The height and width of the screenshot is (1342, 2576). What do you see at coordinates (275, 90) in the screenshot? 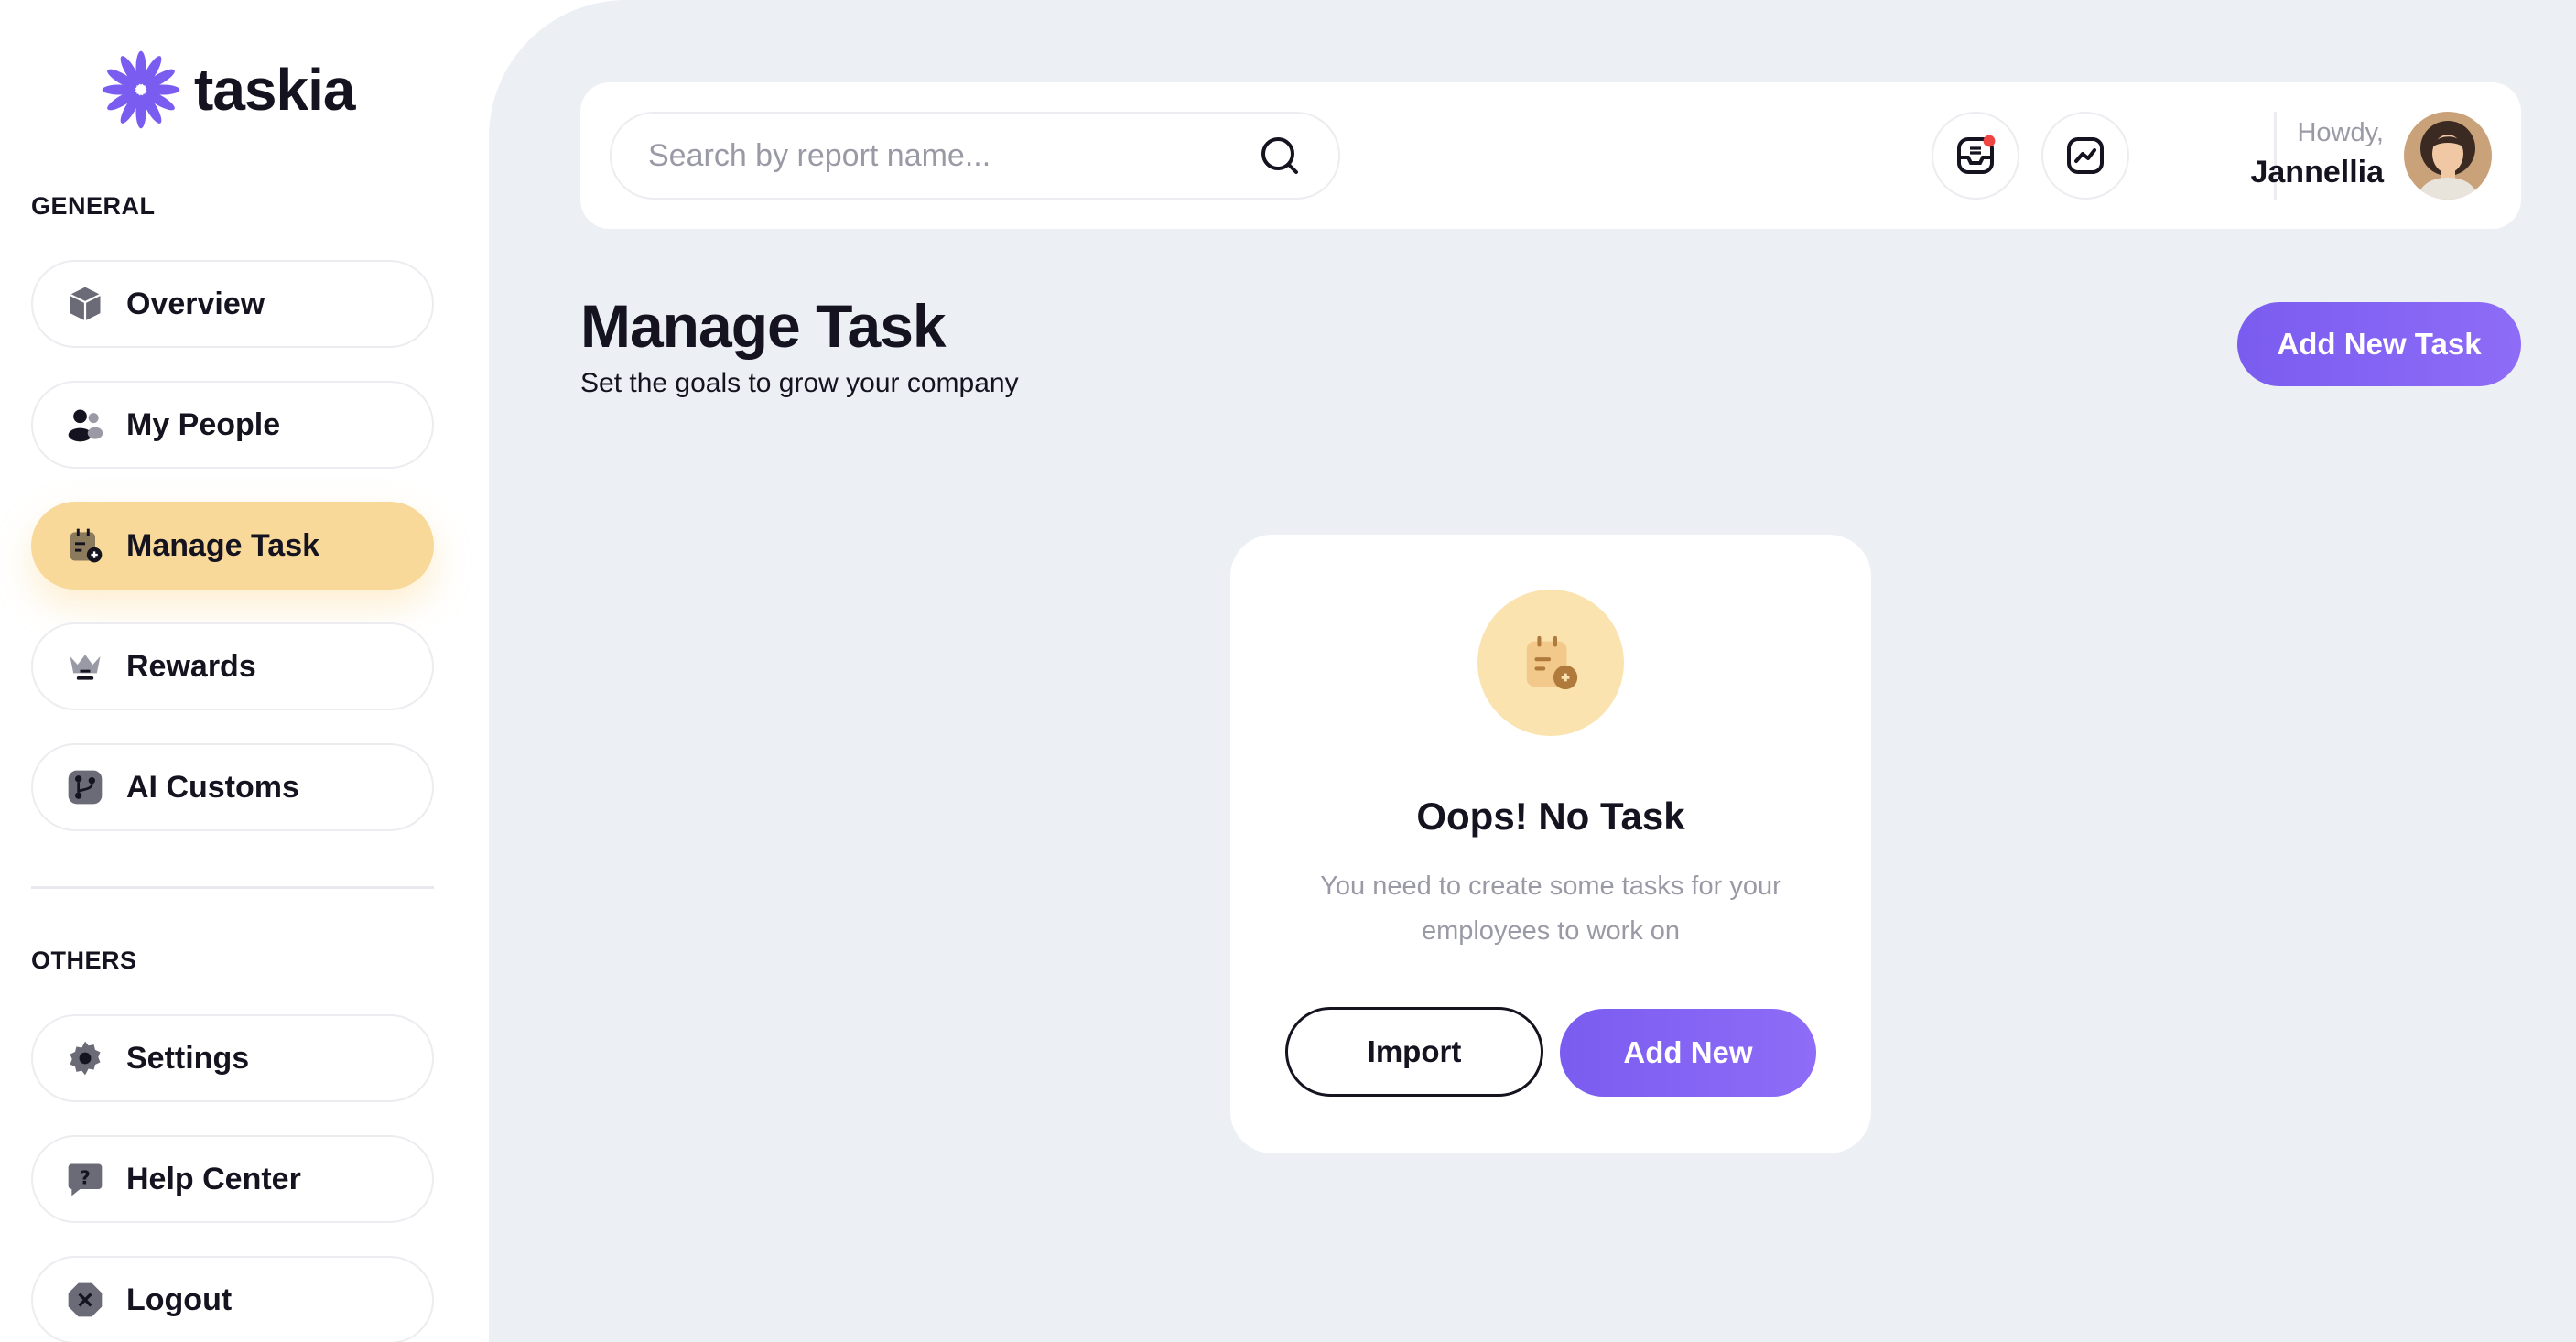
I see `brand-name: taskia` at bounding box center [275, 90].